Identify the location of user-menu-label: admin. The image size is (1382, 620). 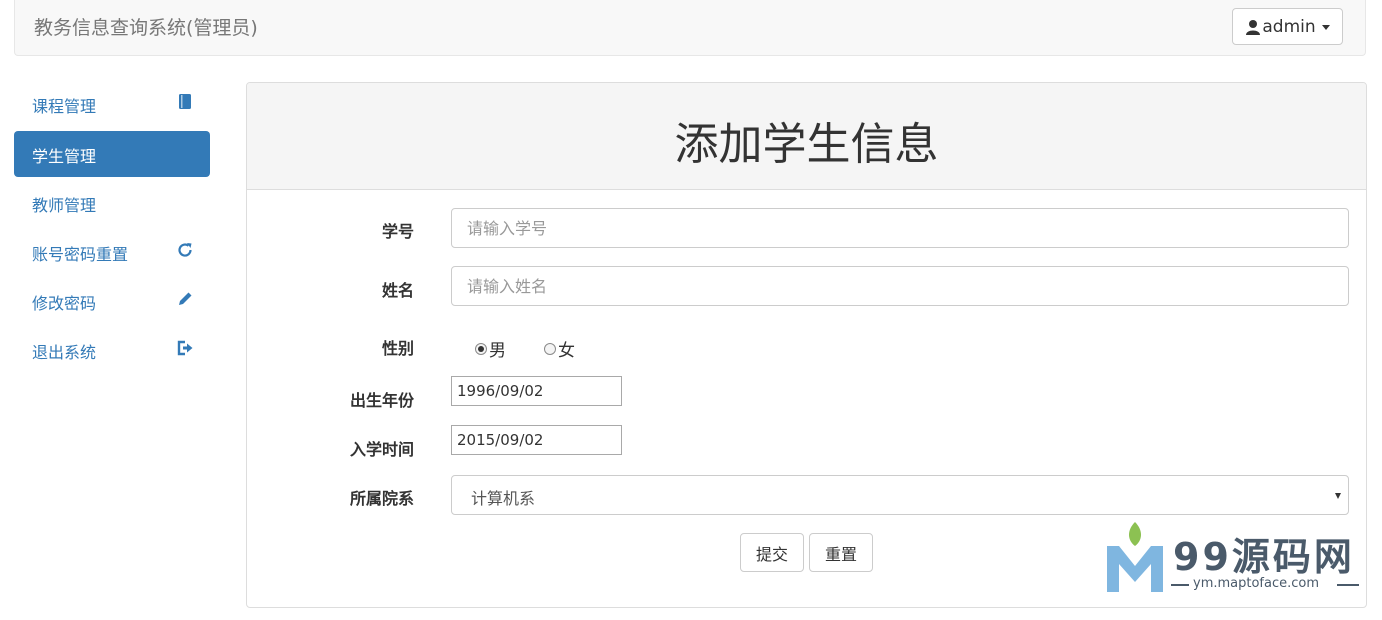
(1289, 26).